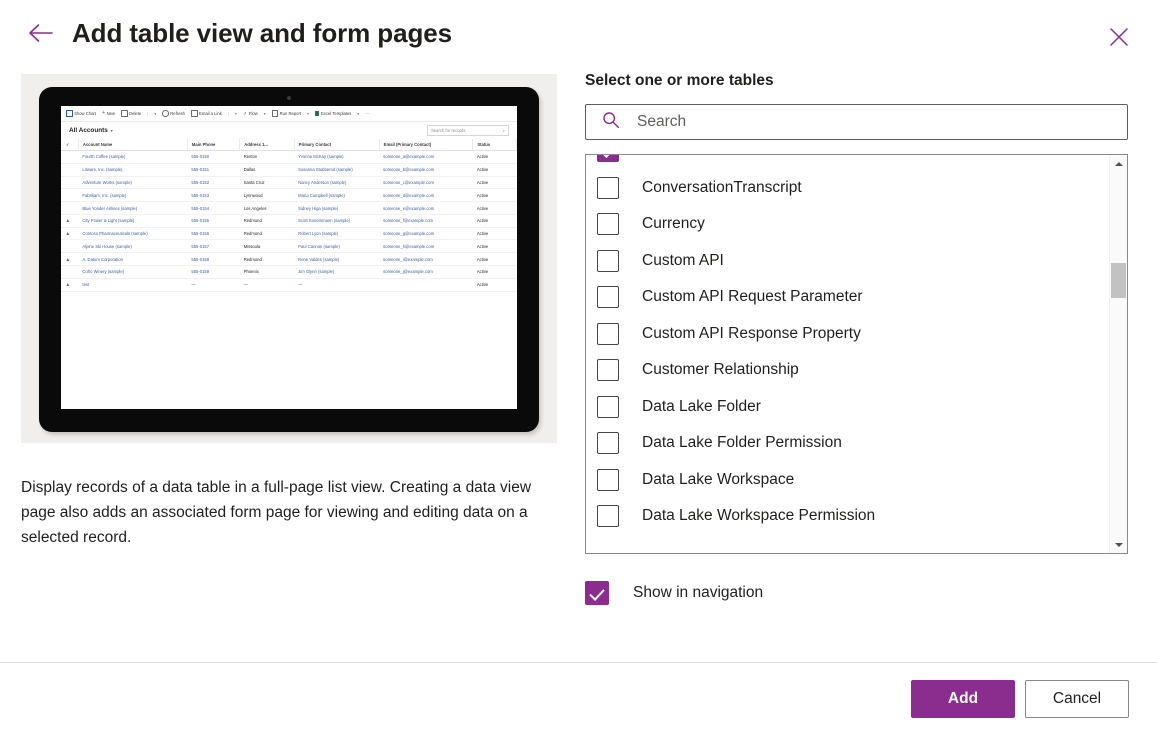 Image resolution: width=1157 pixels, height=734 pixels. Describe the element at coordinates (1118, 544) in the screenshot. I see `scroll-down-icon` at that location.